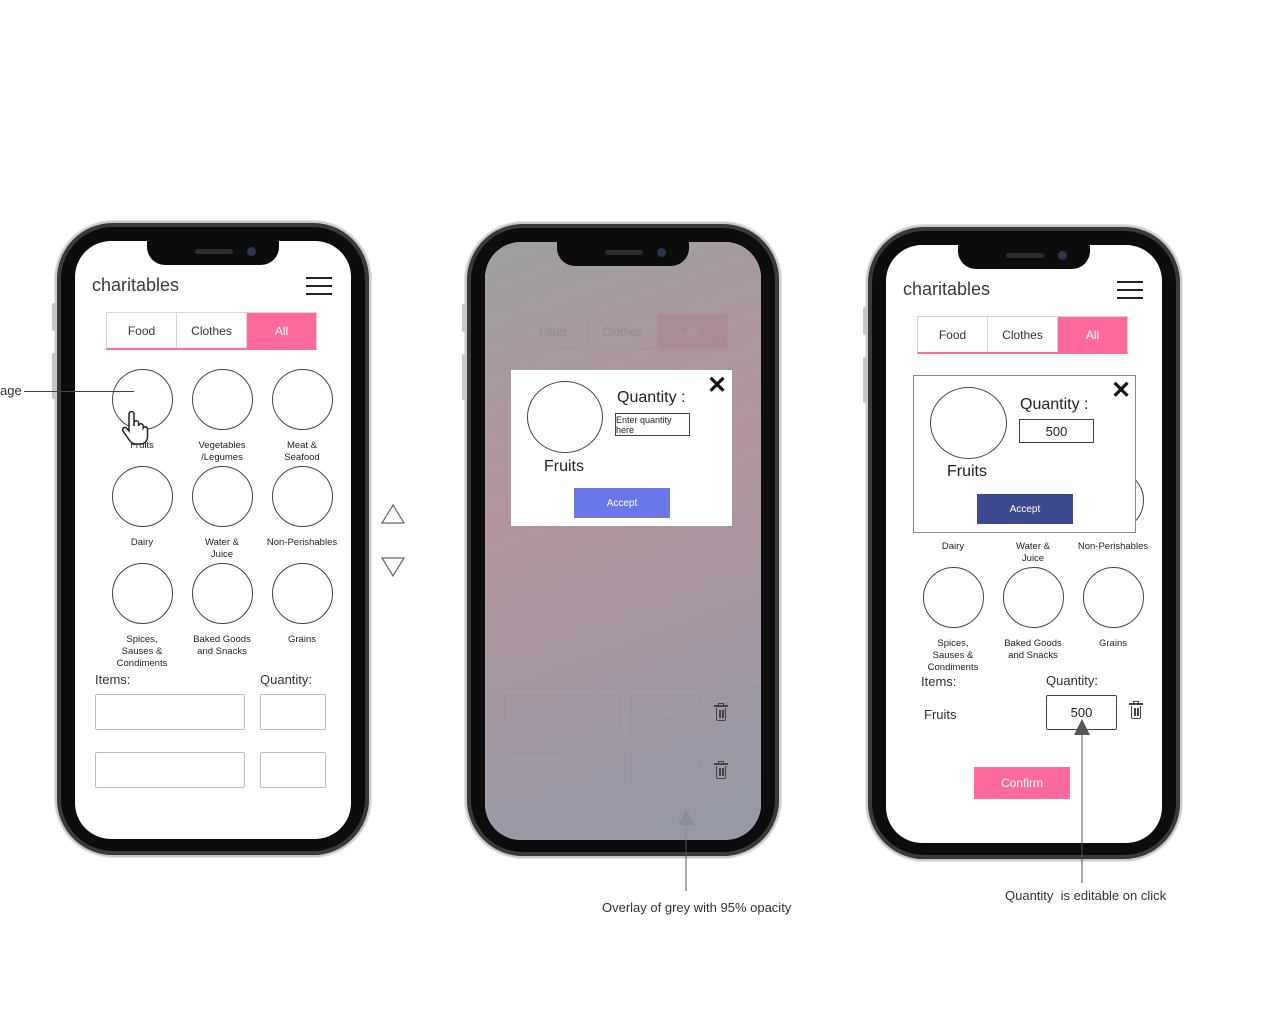 Image resolution: width=1280 pixels, height=1024 pixels. What do you see at coordinates (651, 397) in the screenshot?
I see `modal-quantity-label: Quantity :` at bounding box center [651, 397].